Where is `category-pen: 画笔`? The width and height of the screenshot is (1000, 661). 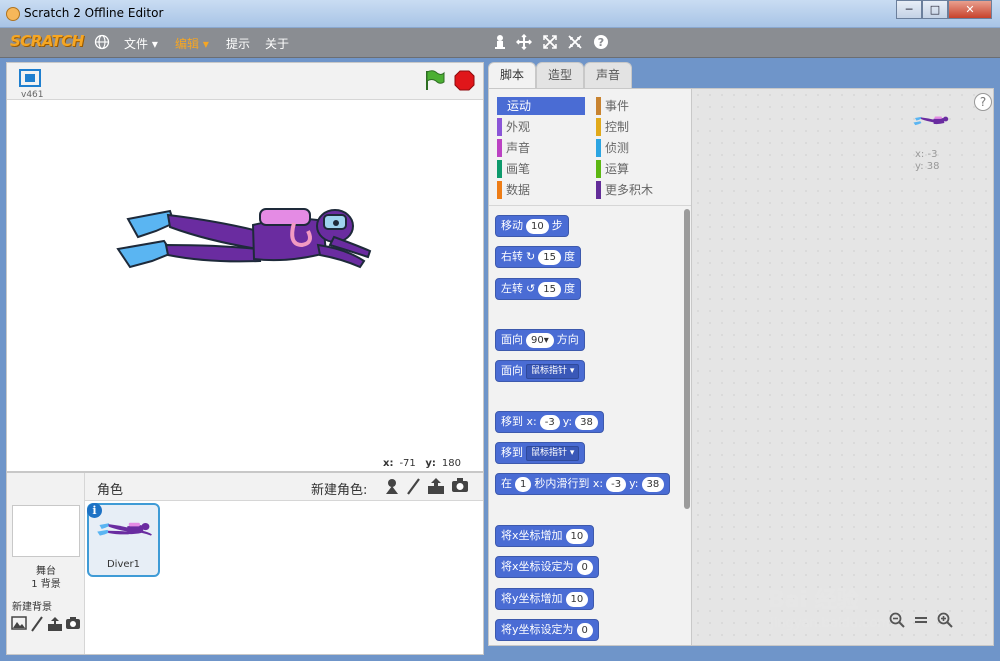
category-pen: 画笔 is located at coordinates (541, 169).